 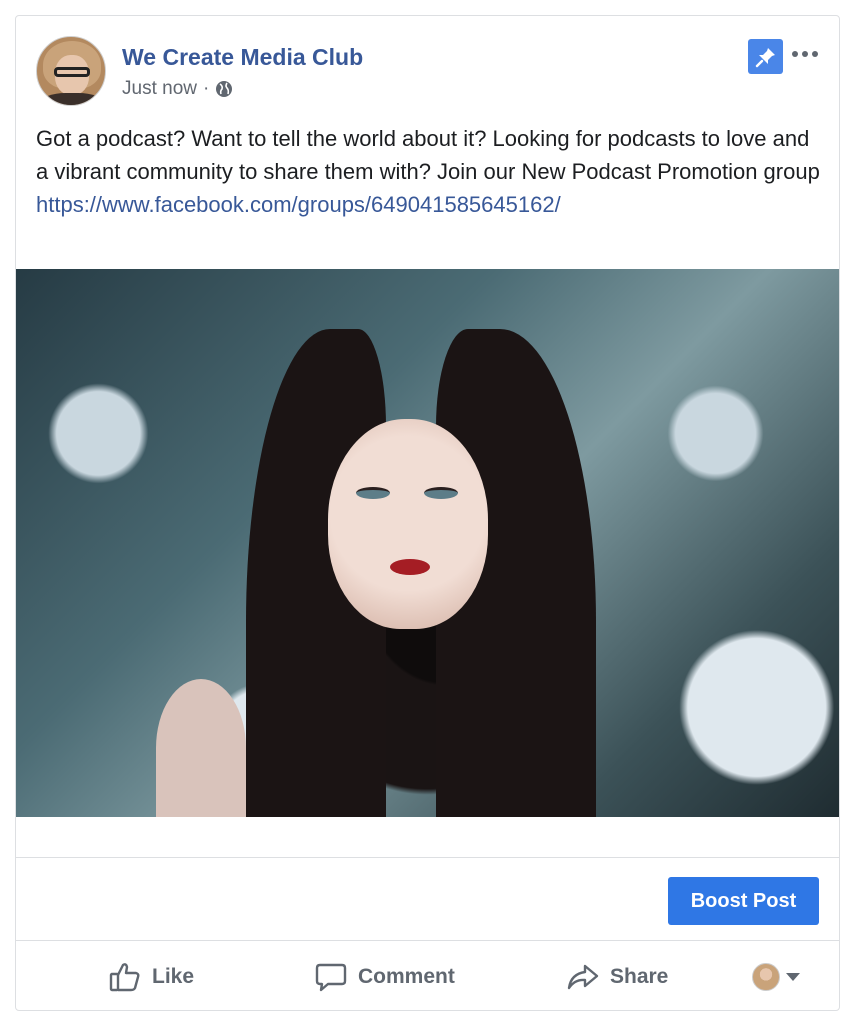 What do you see at coordinates (173, 976) in the screenshot?
I see `like-label: Like` at bounding box center [173, 976].